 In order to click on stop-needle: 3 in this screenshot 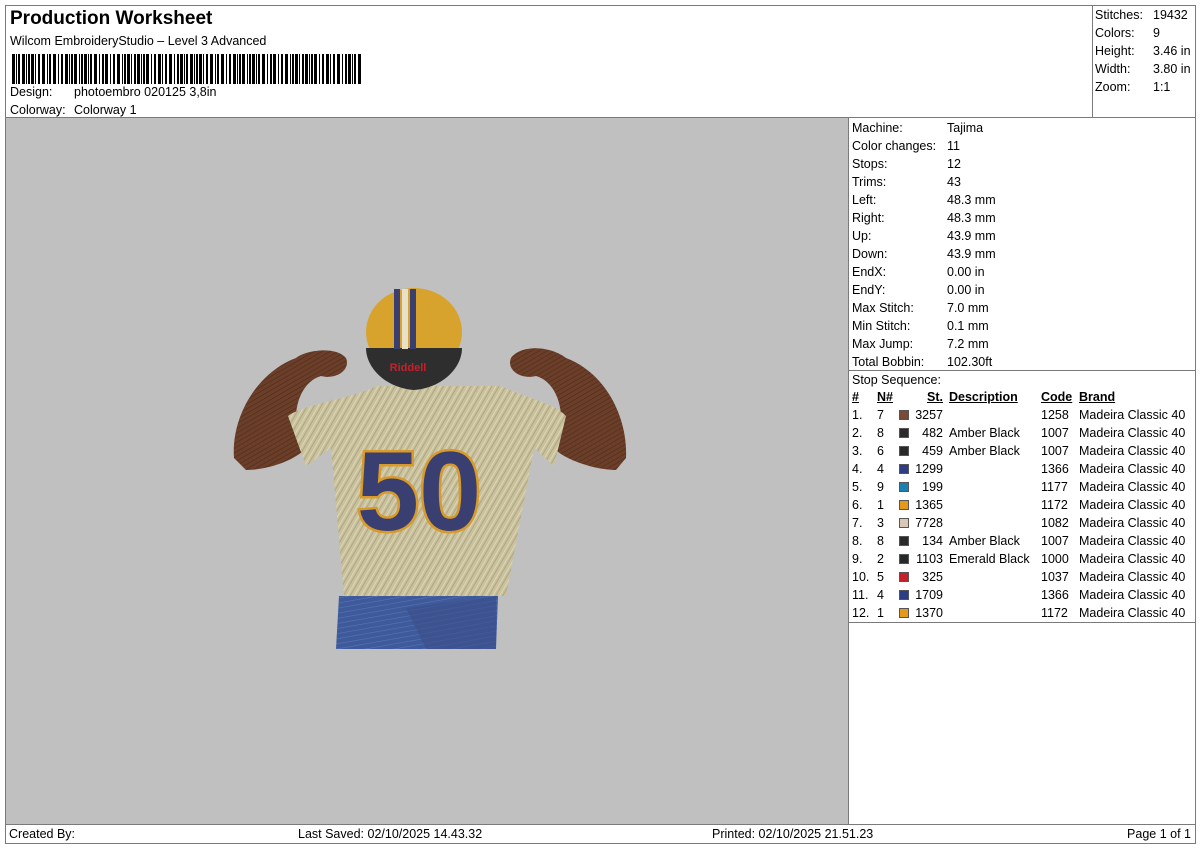, I will do `click(880, 523)`.